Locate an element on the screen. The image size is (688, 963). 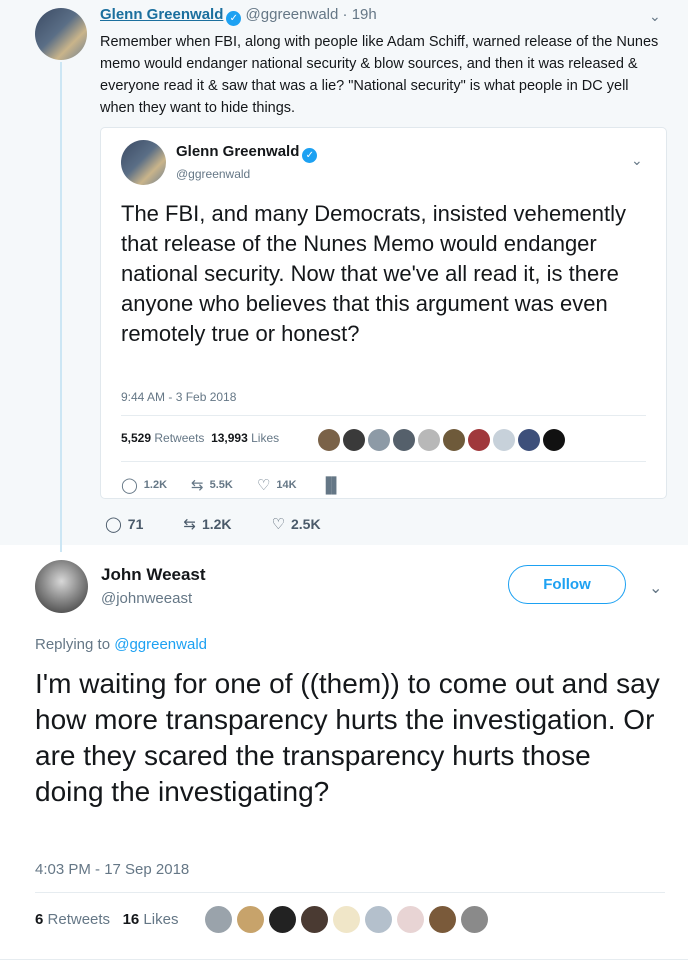
tweet-header: Glenn Greenwald ✓ @ggreenwald · 19h is located at coordinates (238, 16).